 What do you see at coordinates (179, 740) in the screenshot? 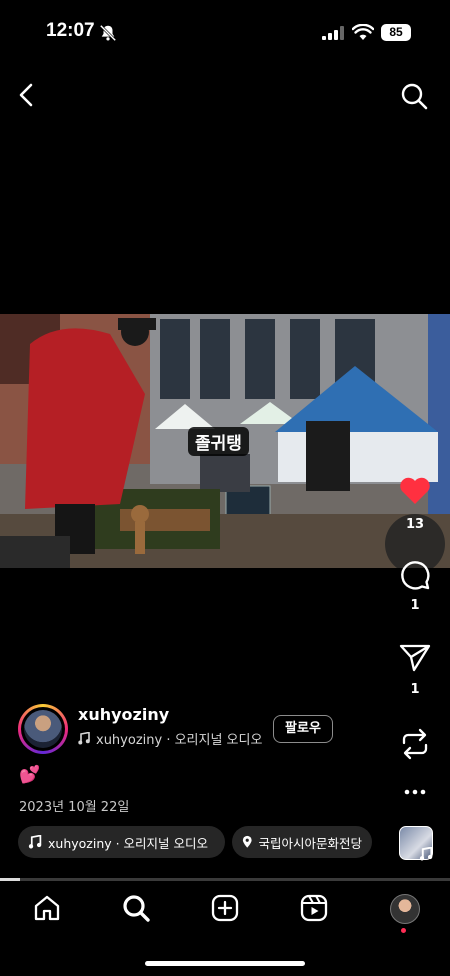
I see `audio-line-label: xuhyoziny · 오리지널 오디오` at bounding box center [179, 740].